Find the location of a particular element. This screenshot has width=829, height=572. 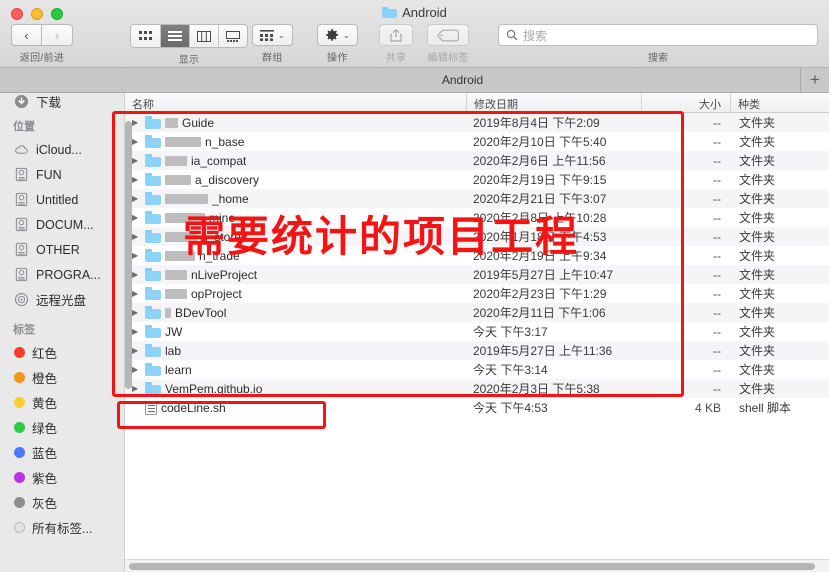

gallery-view-button is located at coordinates (232, 36).